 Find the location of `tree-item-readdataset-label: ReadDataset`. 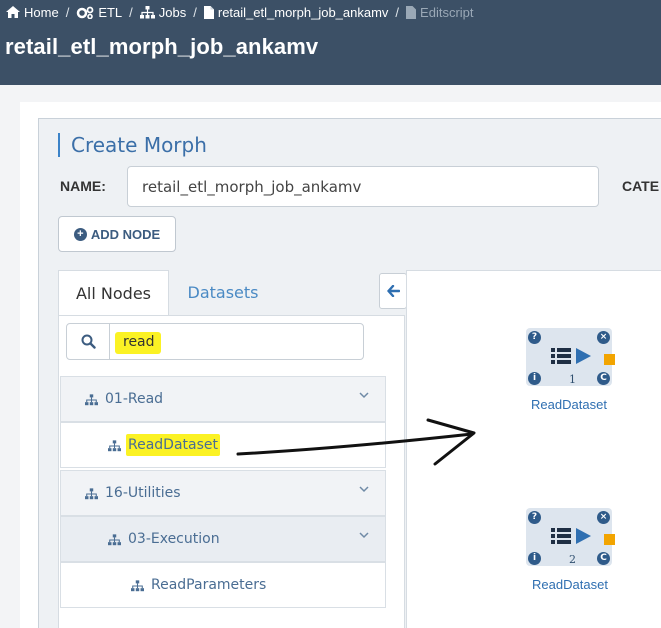

tree-item-readdataset-label: ReadDataset is located at coordinates (173, 445).